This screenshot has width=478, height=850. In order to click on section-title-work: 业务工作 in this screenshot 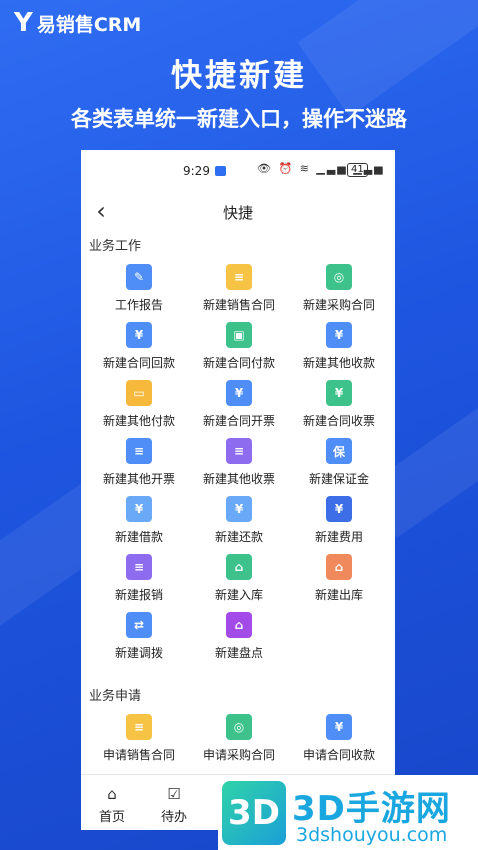, I will do `click(115, 246)`.